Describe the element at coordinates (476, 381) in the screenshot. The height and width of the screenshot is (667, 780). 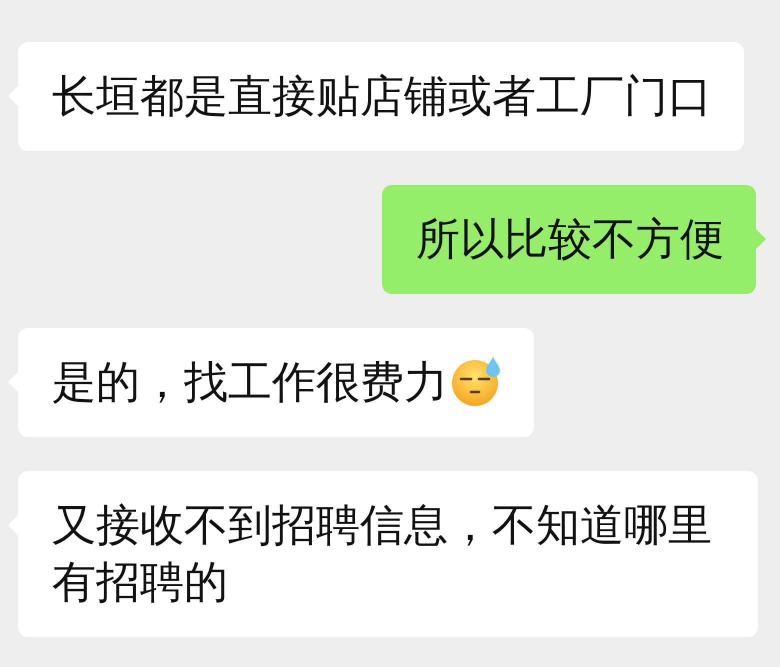
I see `sweating-face-icon` at that location.